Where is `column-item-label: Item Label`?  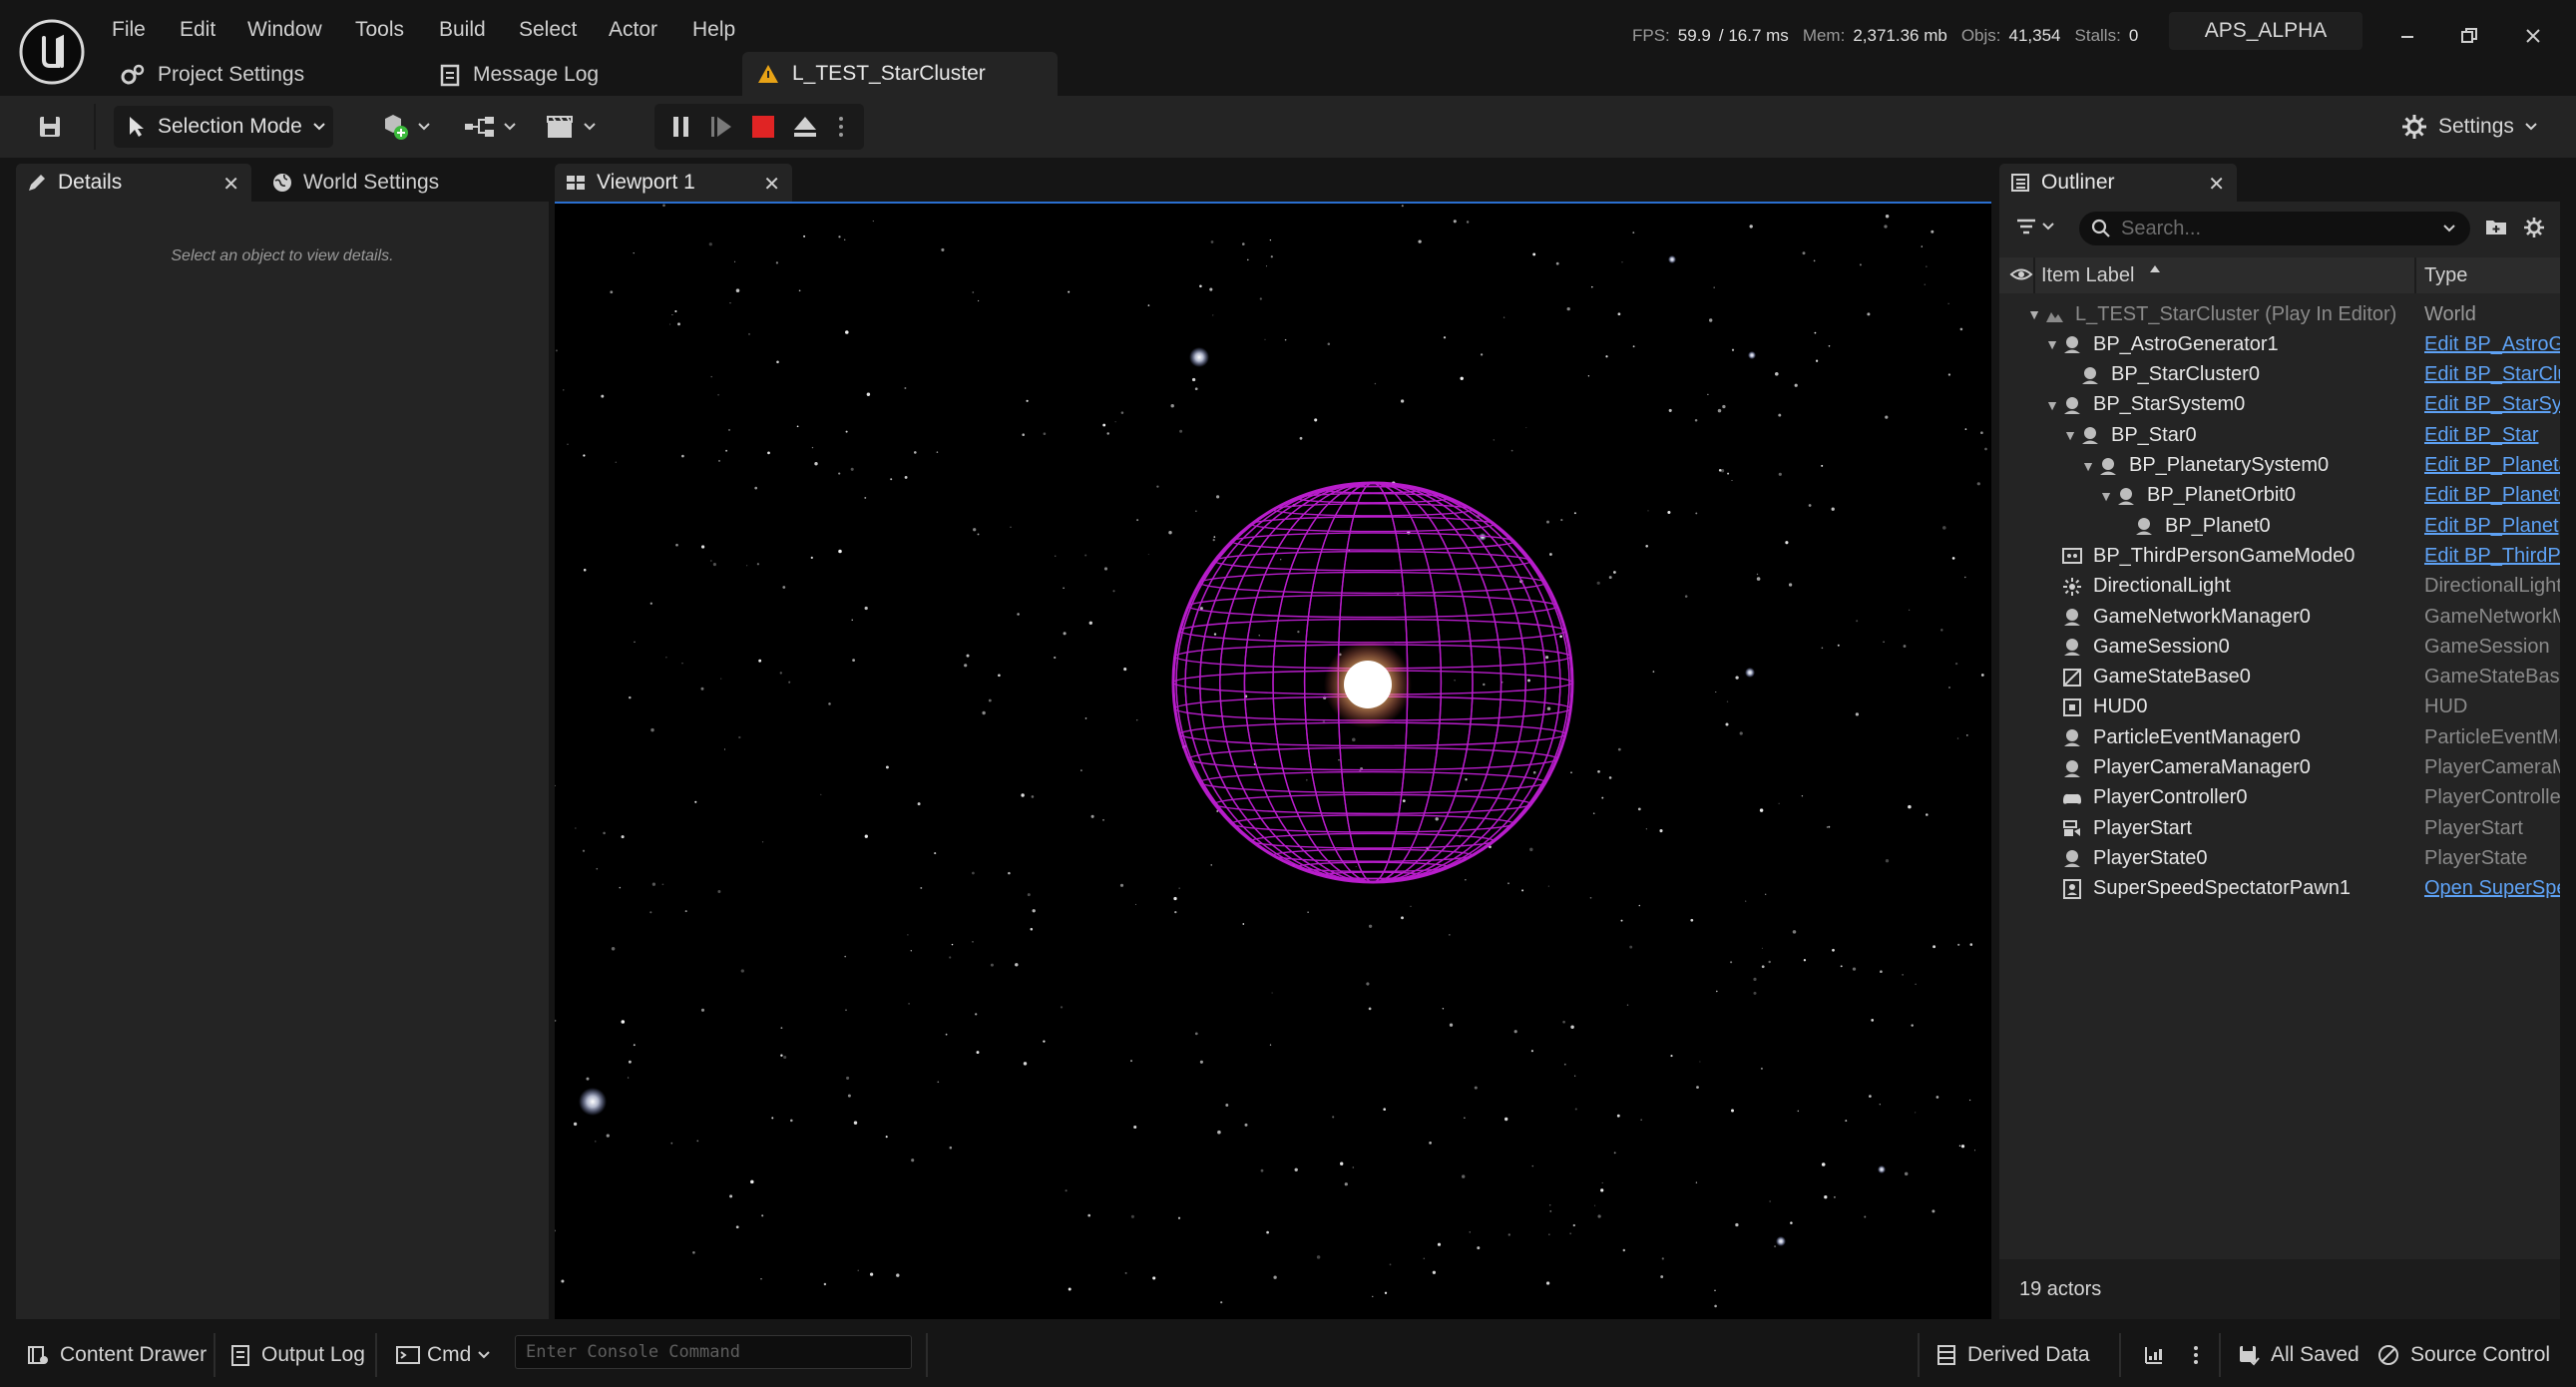 column-item-label: Item Label is located at coordinates (2087, 276).